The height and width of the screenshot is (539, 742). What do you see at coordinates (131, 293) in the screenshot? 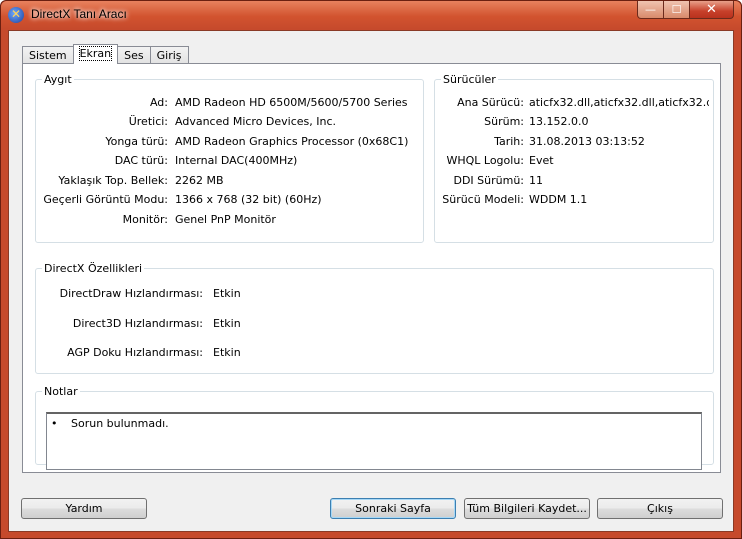
I see `directdraw-label: DirectDraw Hızlandırması:` at bounding box center [131, 293].